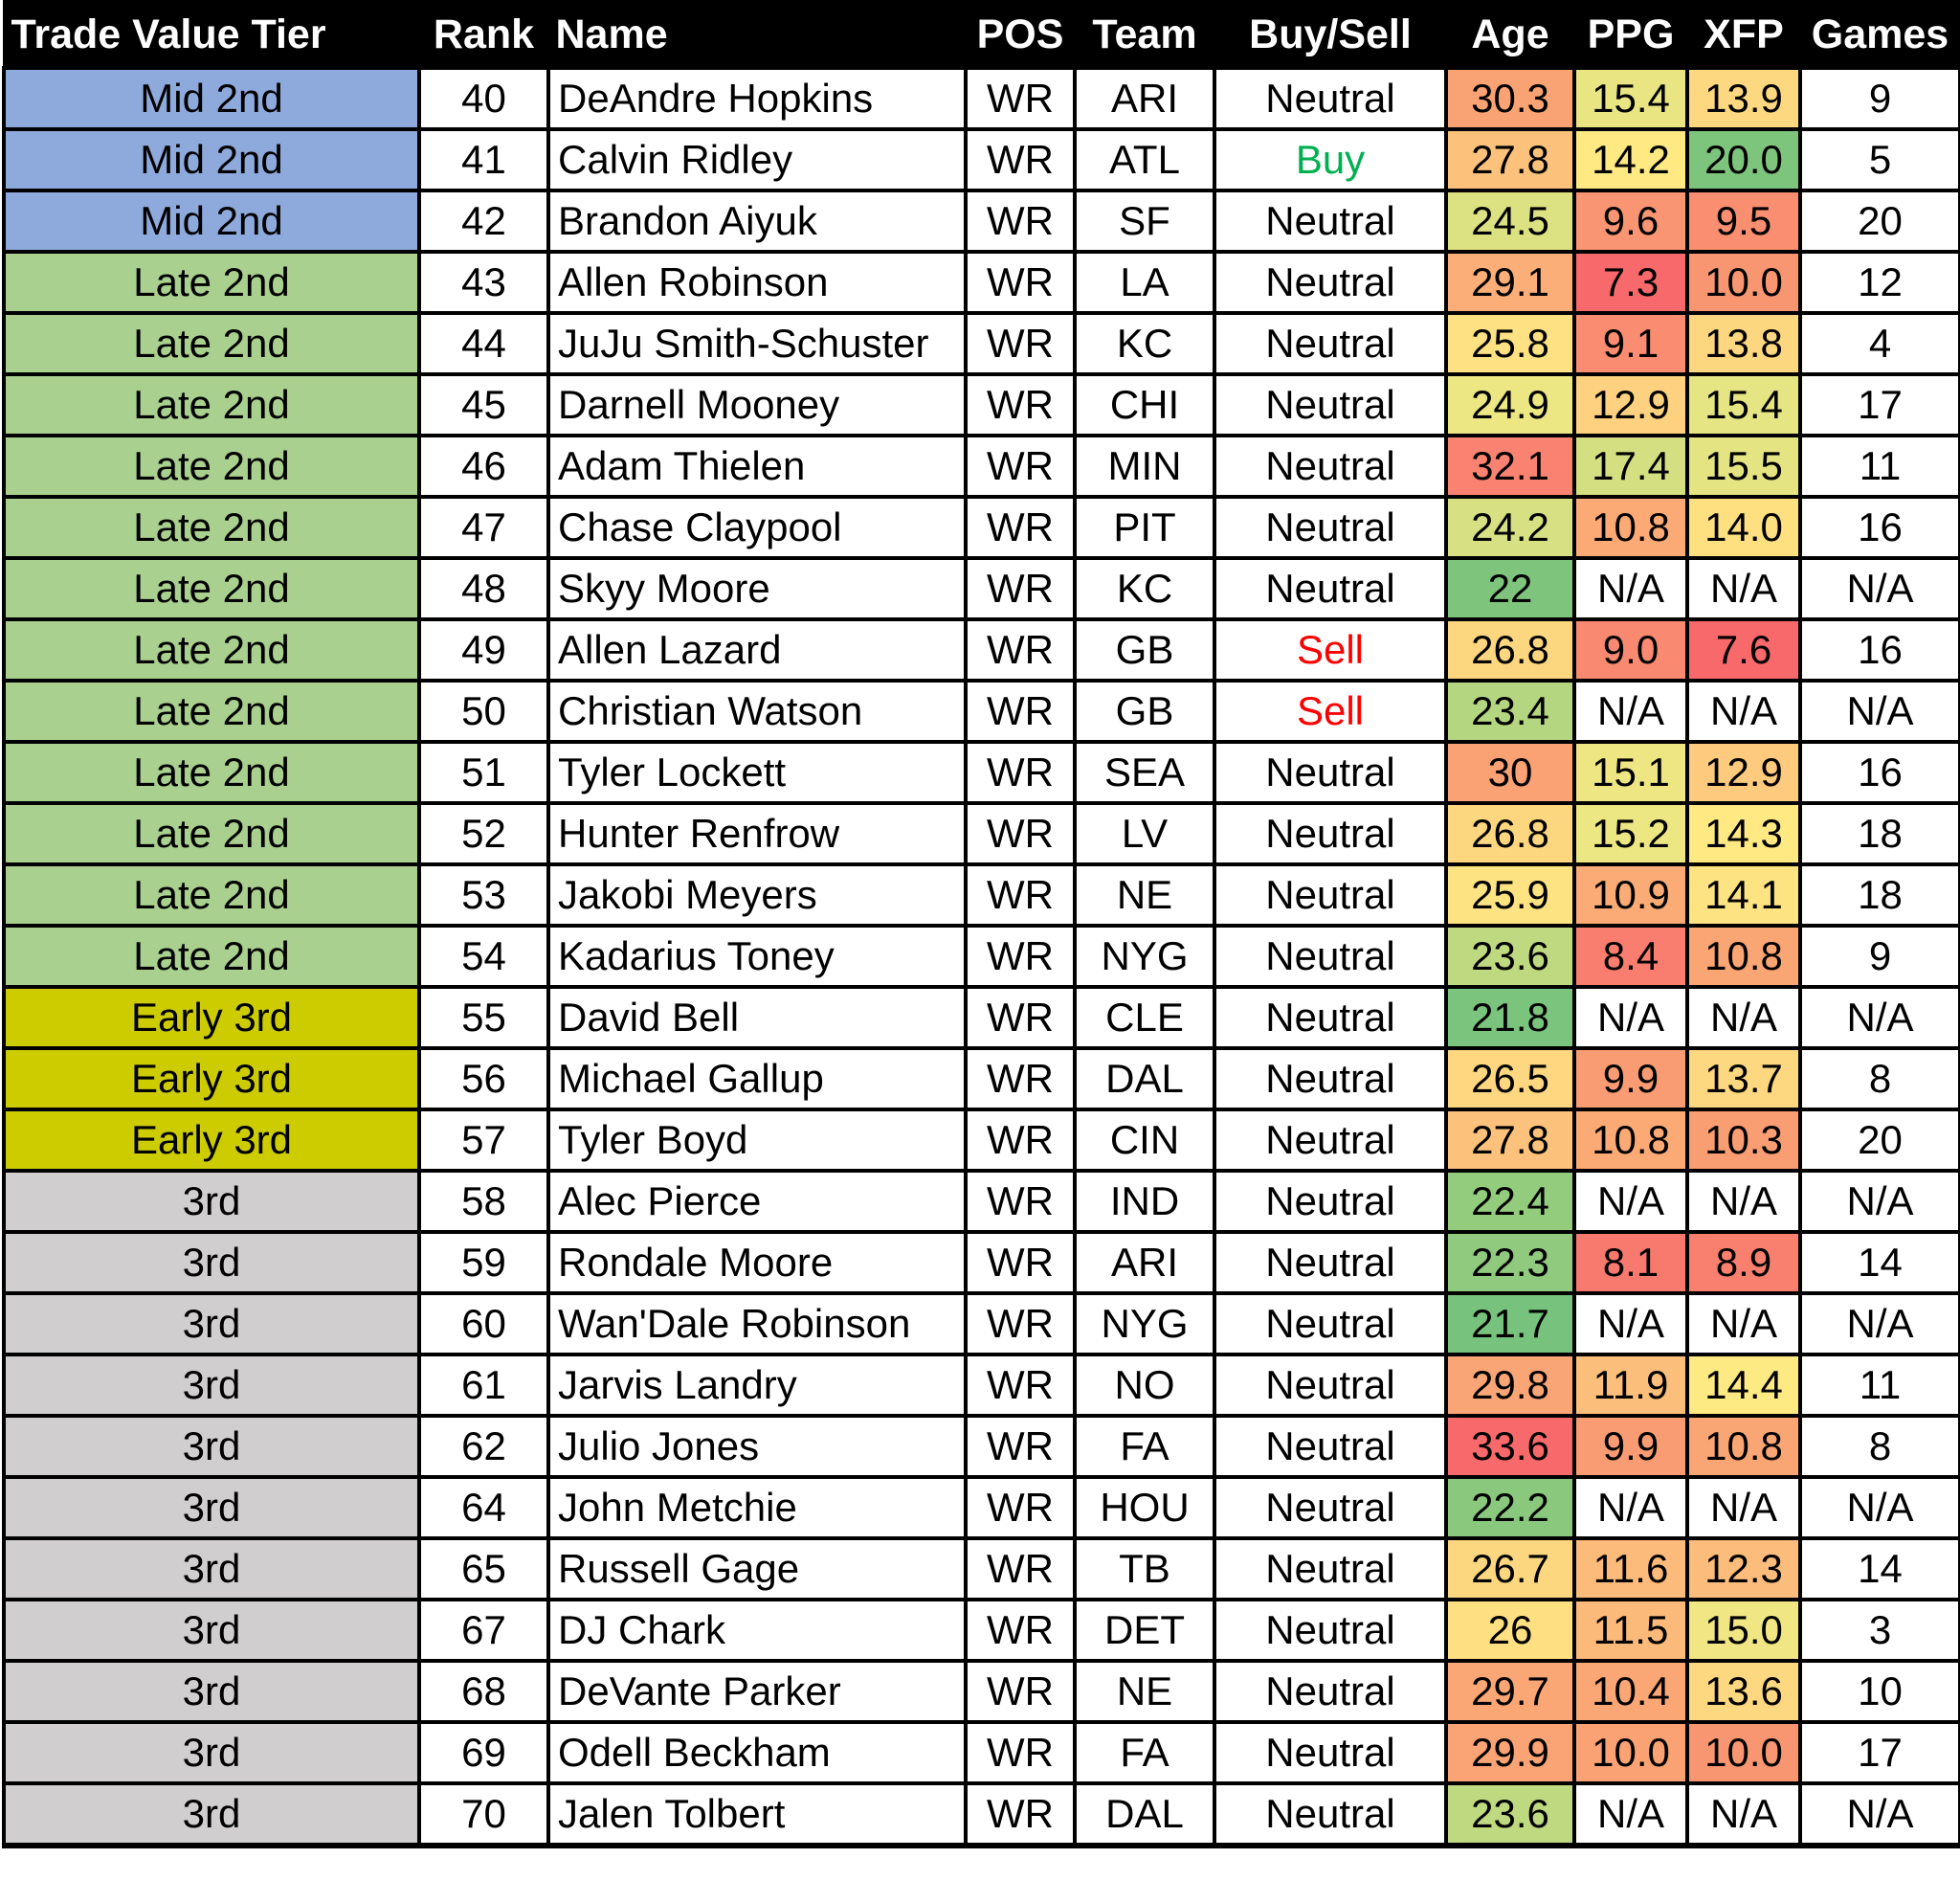 This screenshot has height=1903, width=1960. Describe the element at coordinates (1144, 159) in the screenshot. I see `team-cell: ATL` at that location.